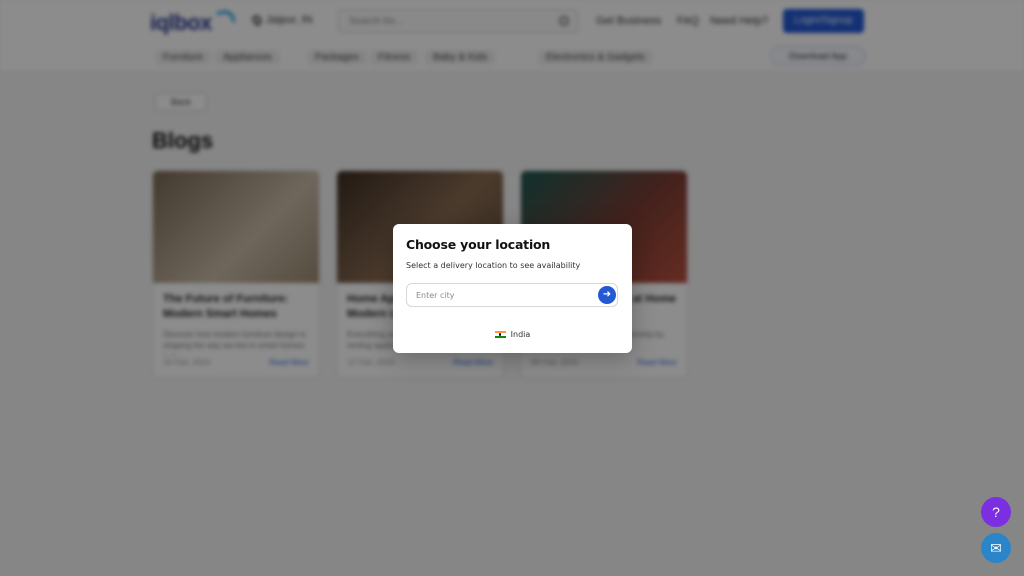 The height and width of the screenshot is (576, 1024). I want to click on city-input, so click(512, 295).